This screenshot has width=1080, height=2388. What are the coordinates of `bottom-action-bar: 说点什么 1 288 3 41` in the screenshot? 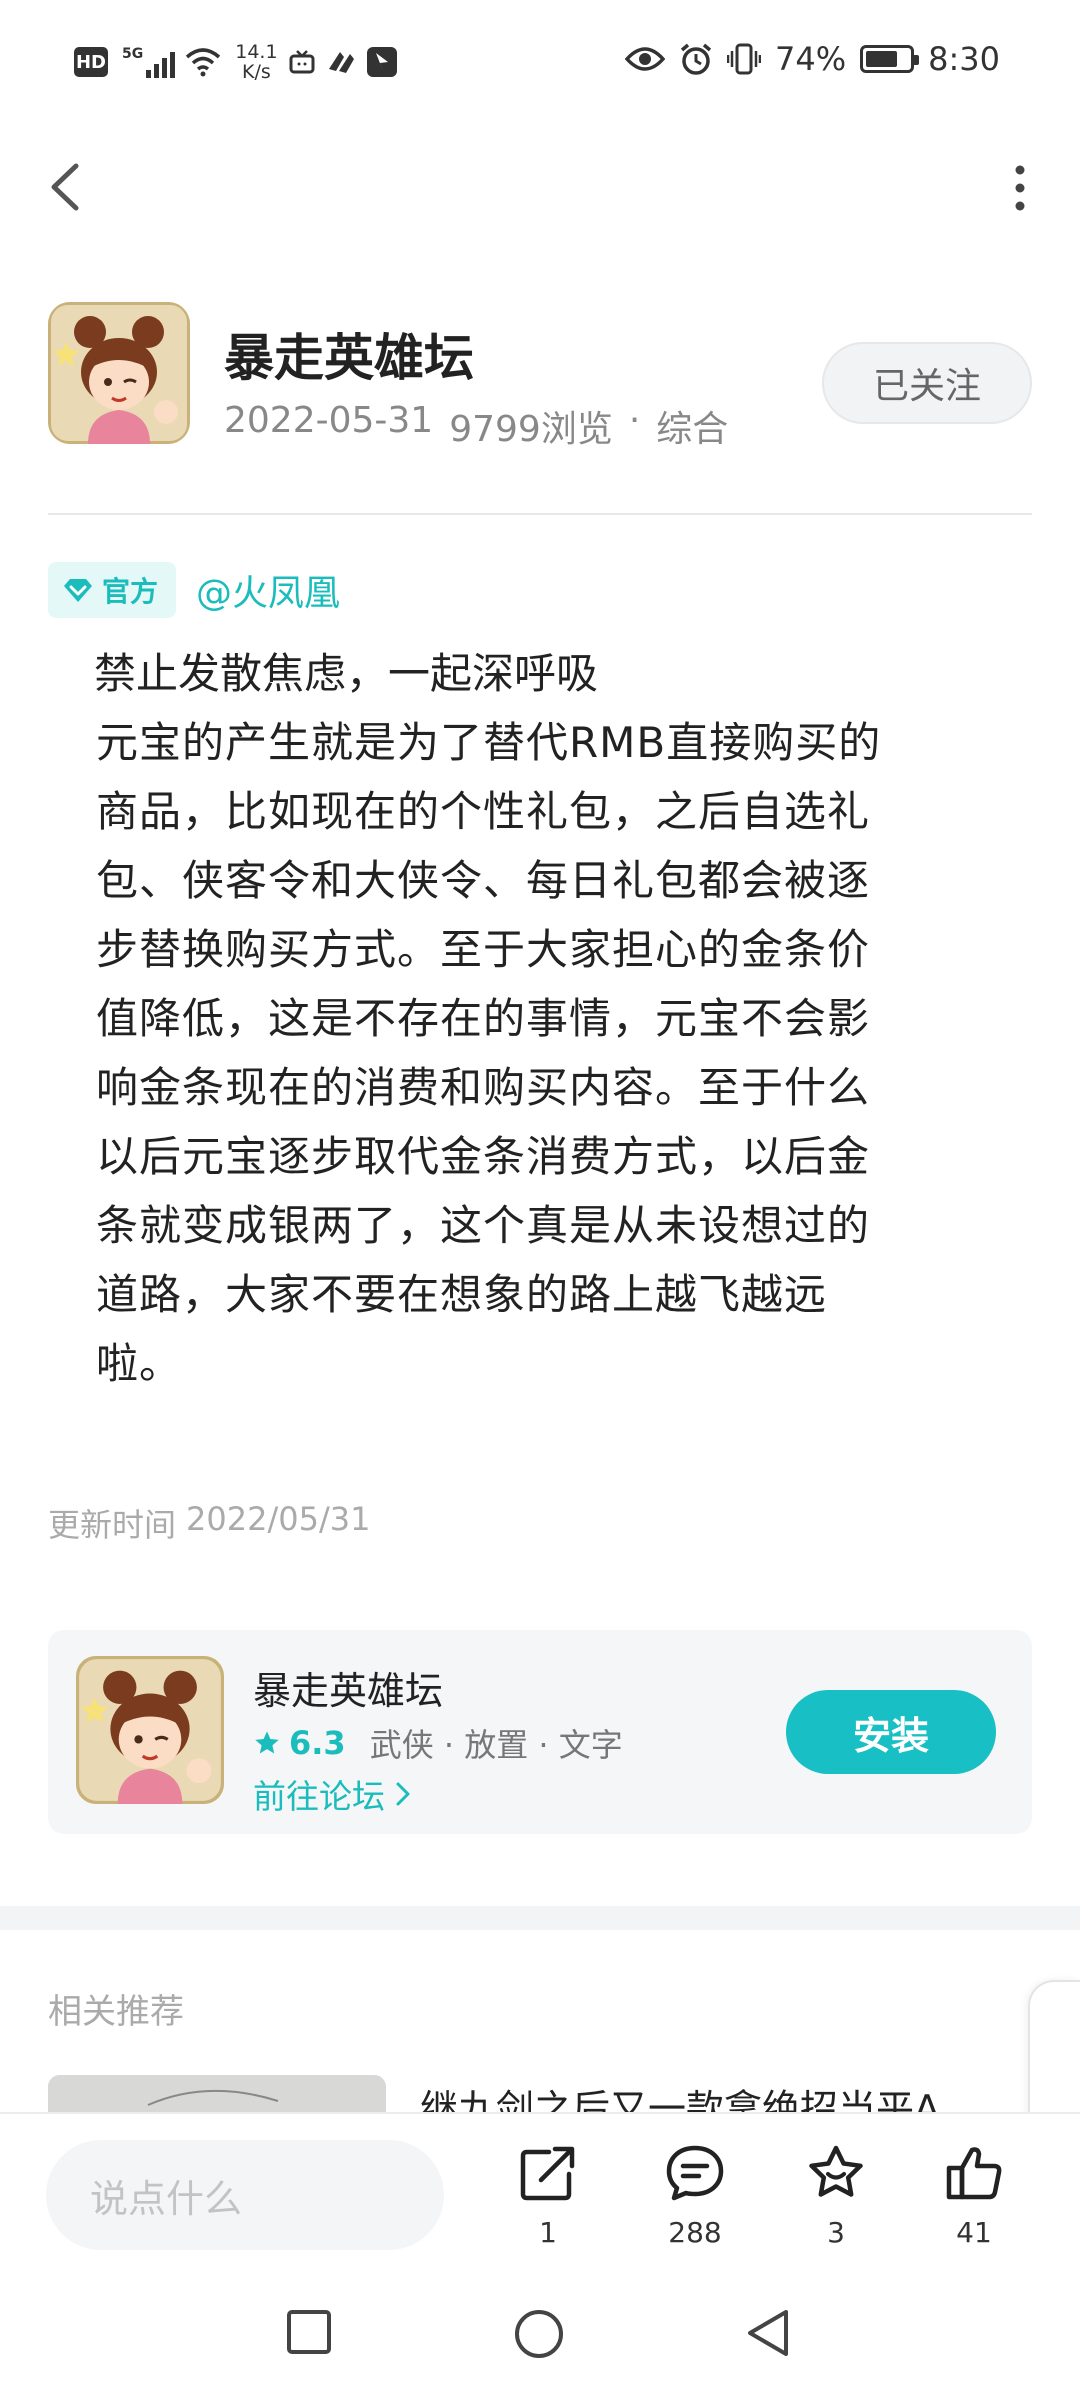 It's located at (540, 2193).